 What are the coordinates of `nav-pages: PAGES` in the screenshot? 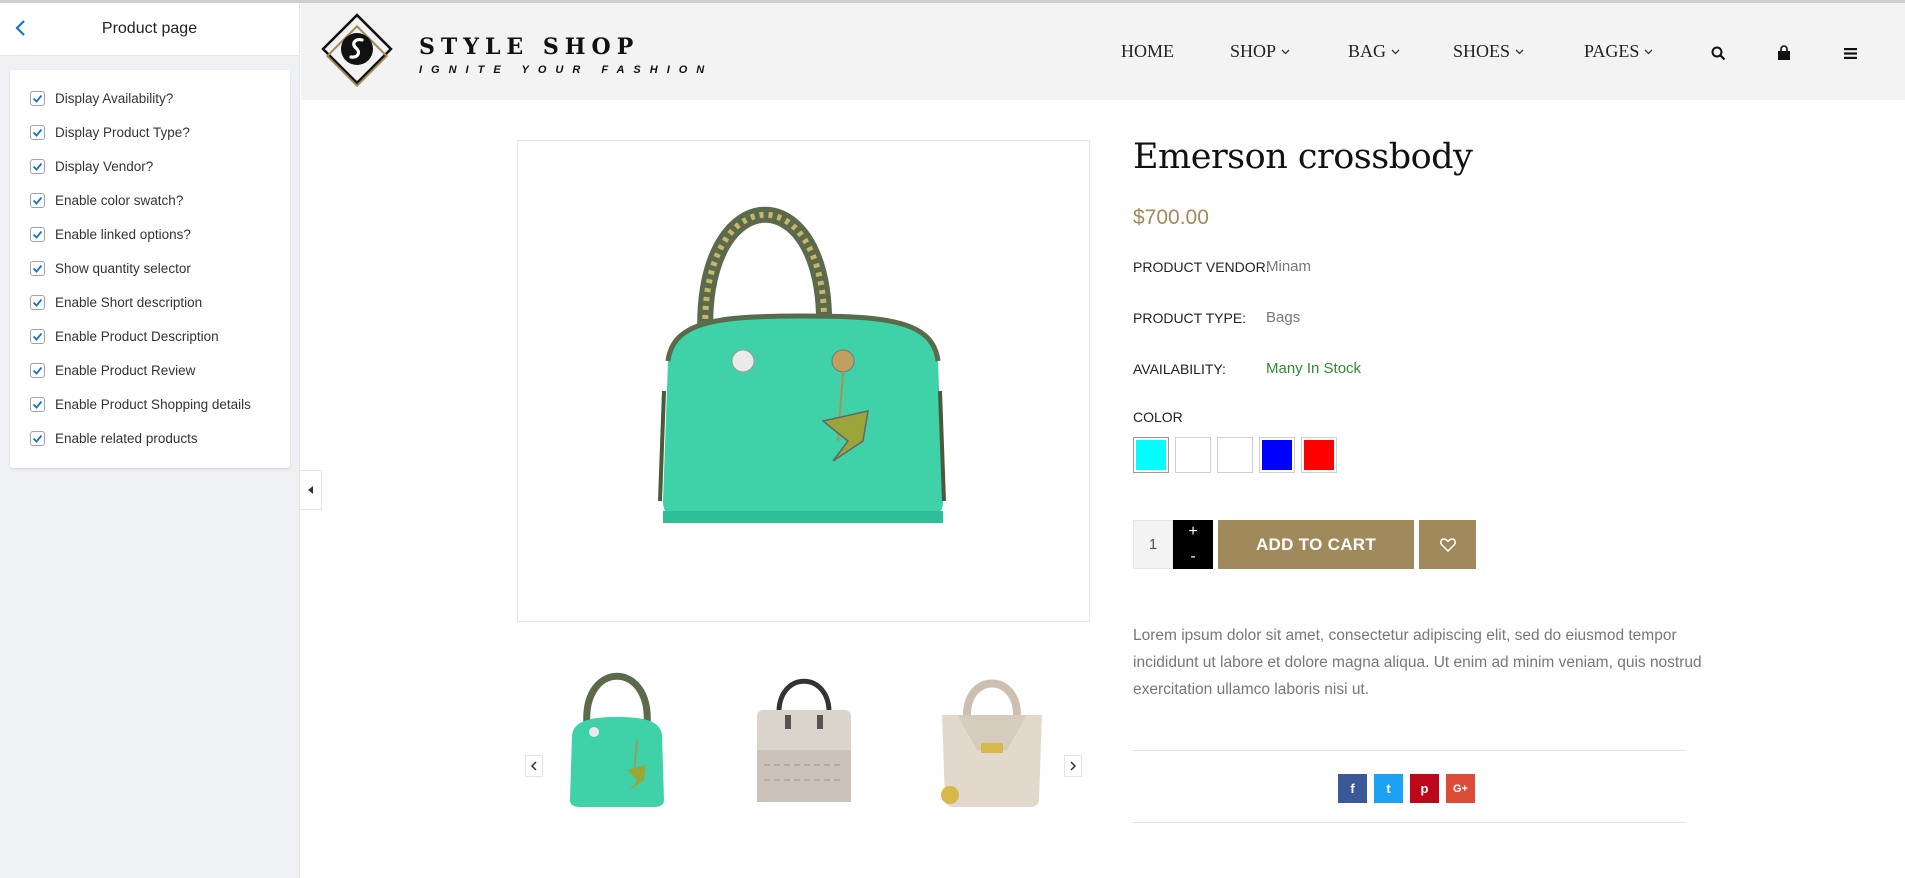 It's located at (1618, 51).